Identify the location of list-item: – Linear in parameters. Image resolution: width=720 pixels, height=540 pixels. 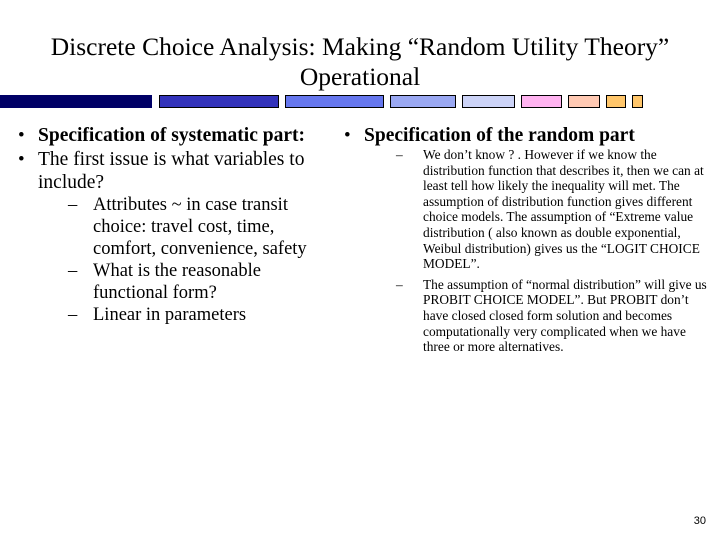
(195, 315).